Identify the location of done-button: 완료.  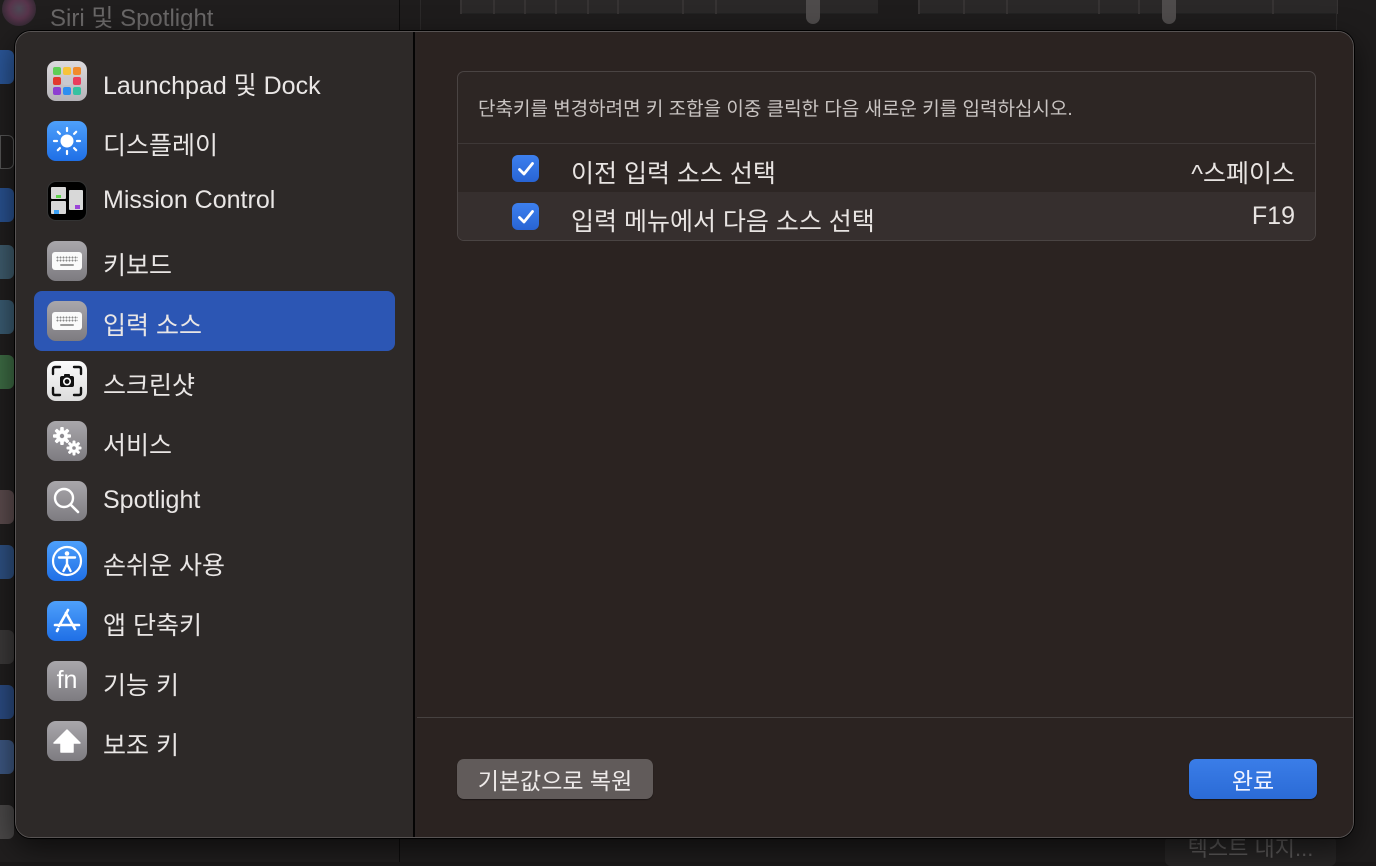
(1253, 779).